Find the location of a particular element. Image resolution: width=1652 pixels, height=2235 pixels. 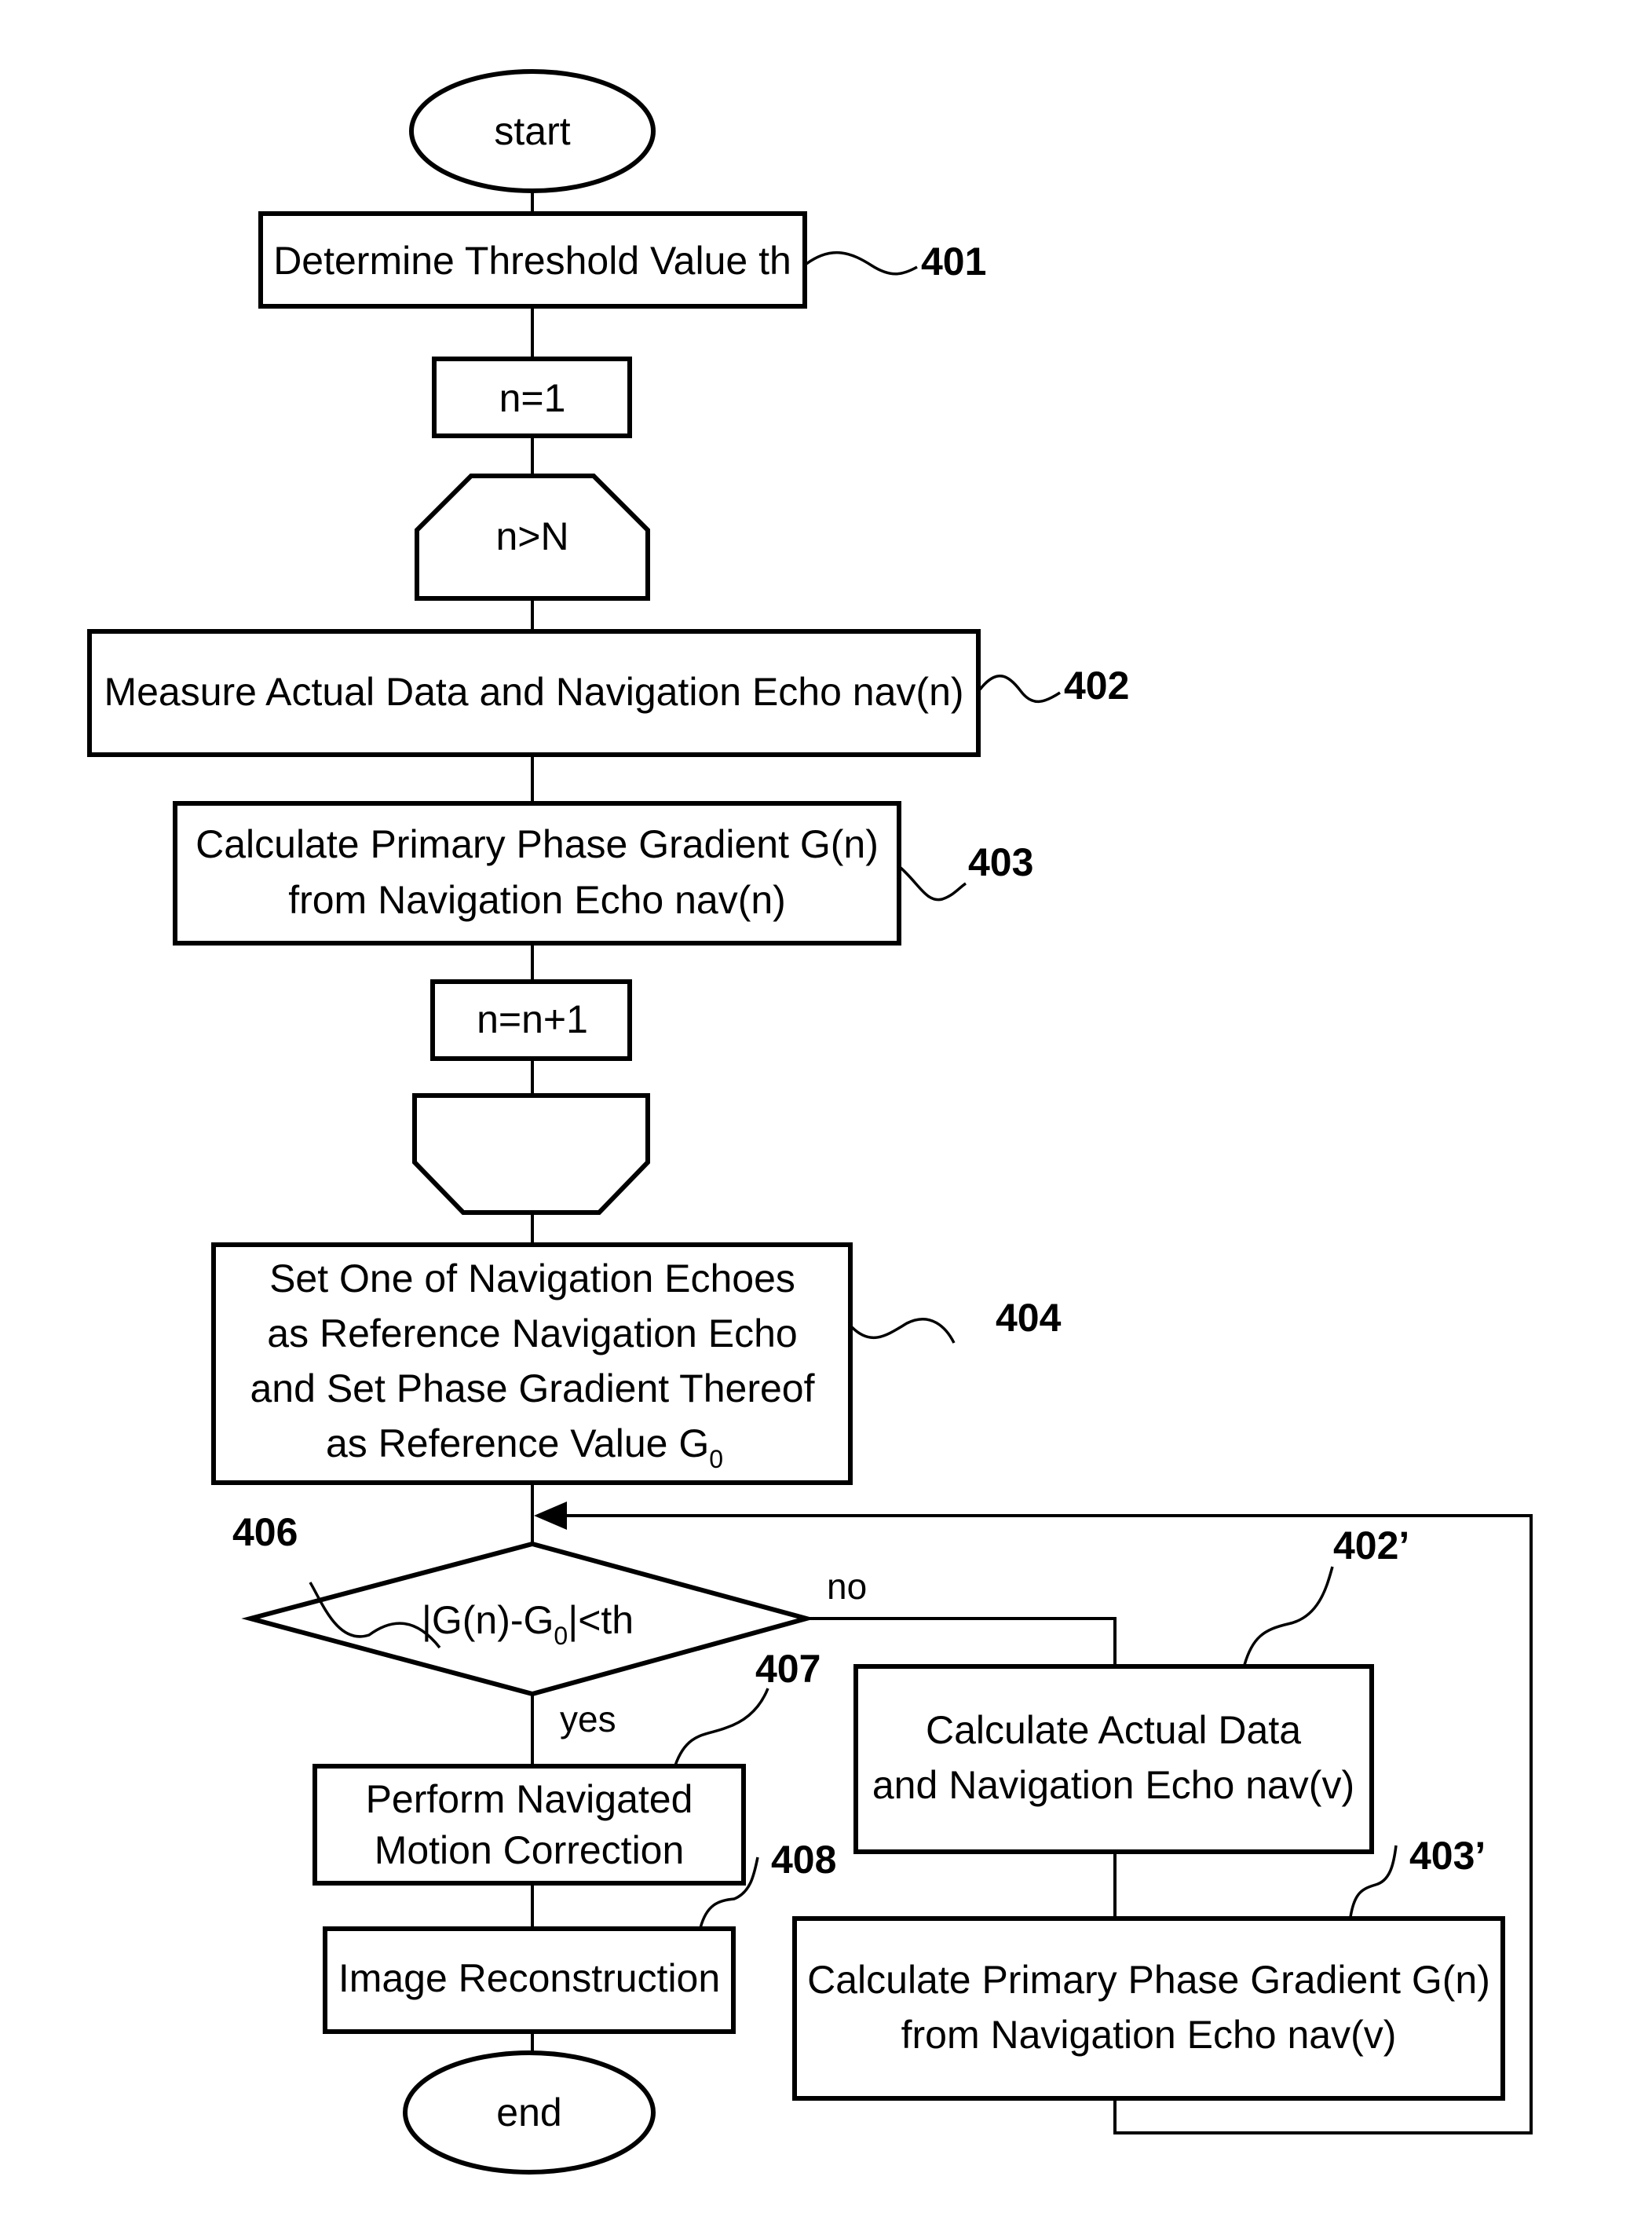

step-403-prime-line2: from Navigation Echo nav(v) is located at coordinates (1149, 2035).